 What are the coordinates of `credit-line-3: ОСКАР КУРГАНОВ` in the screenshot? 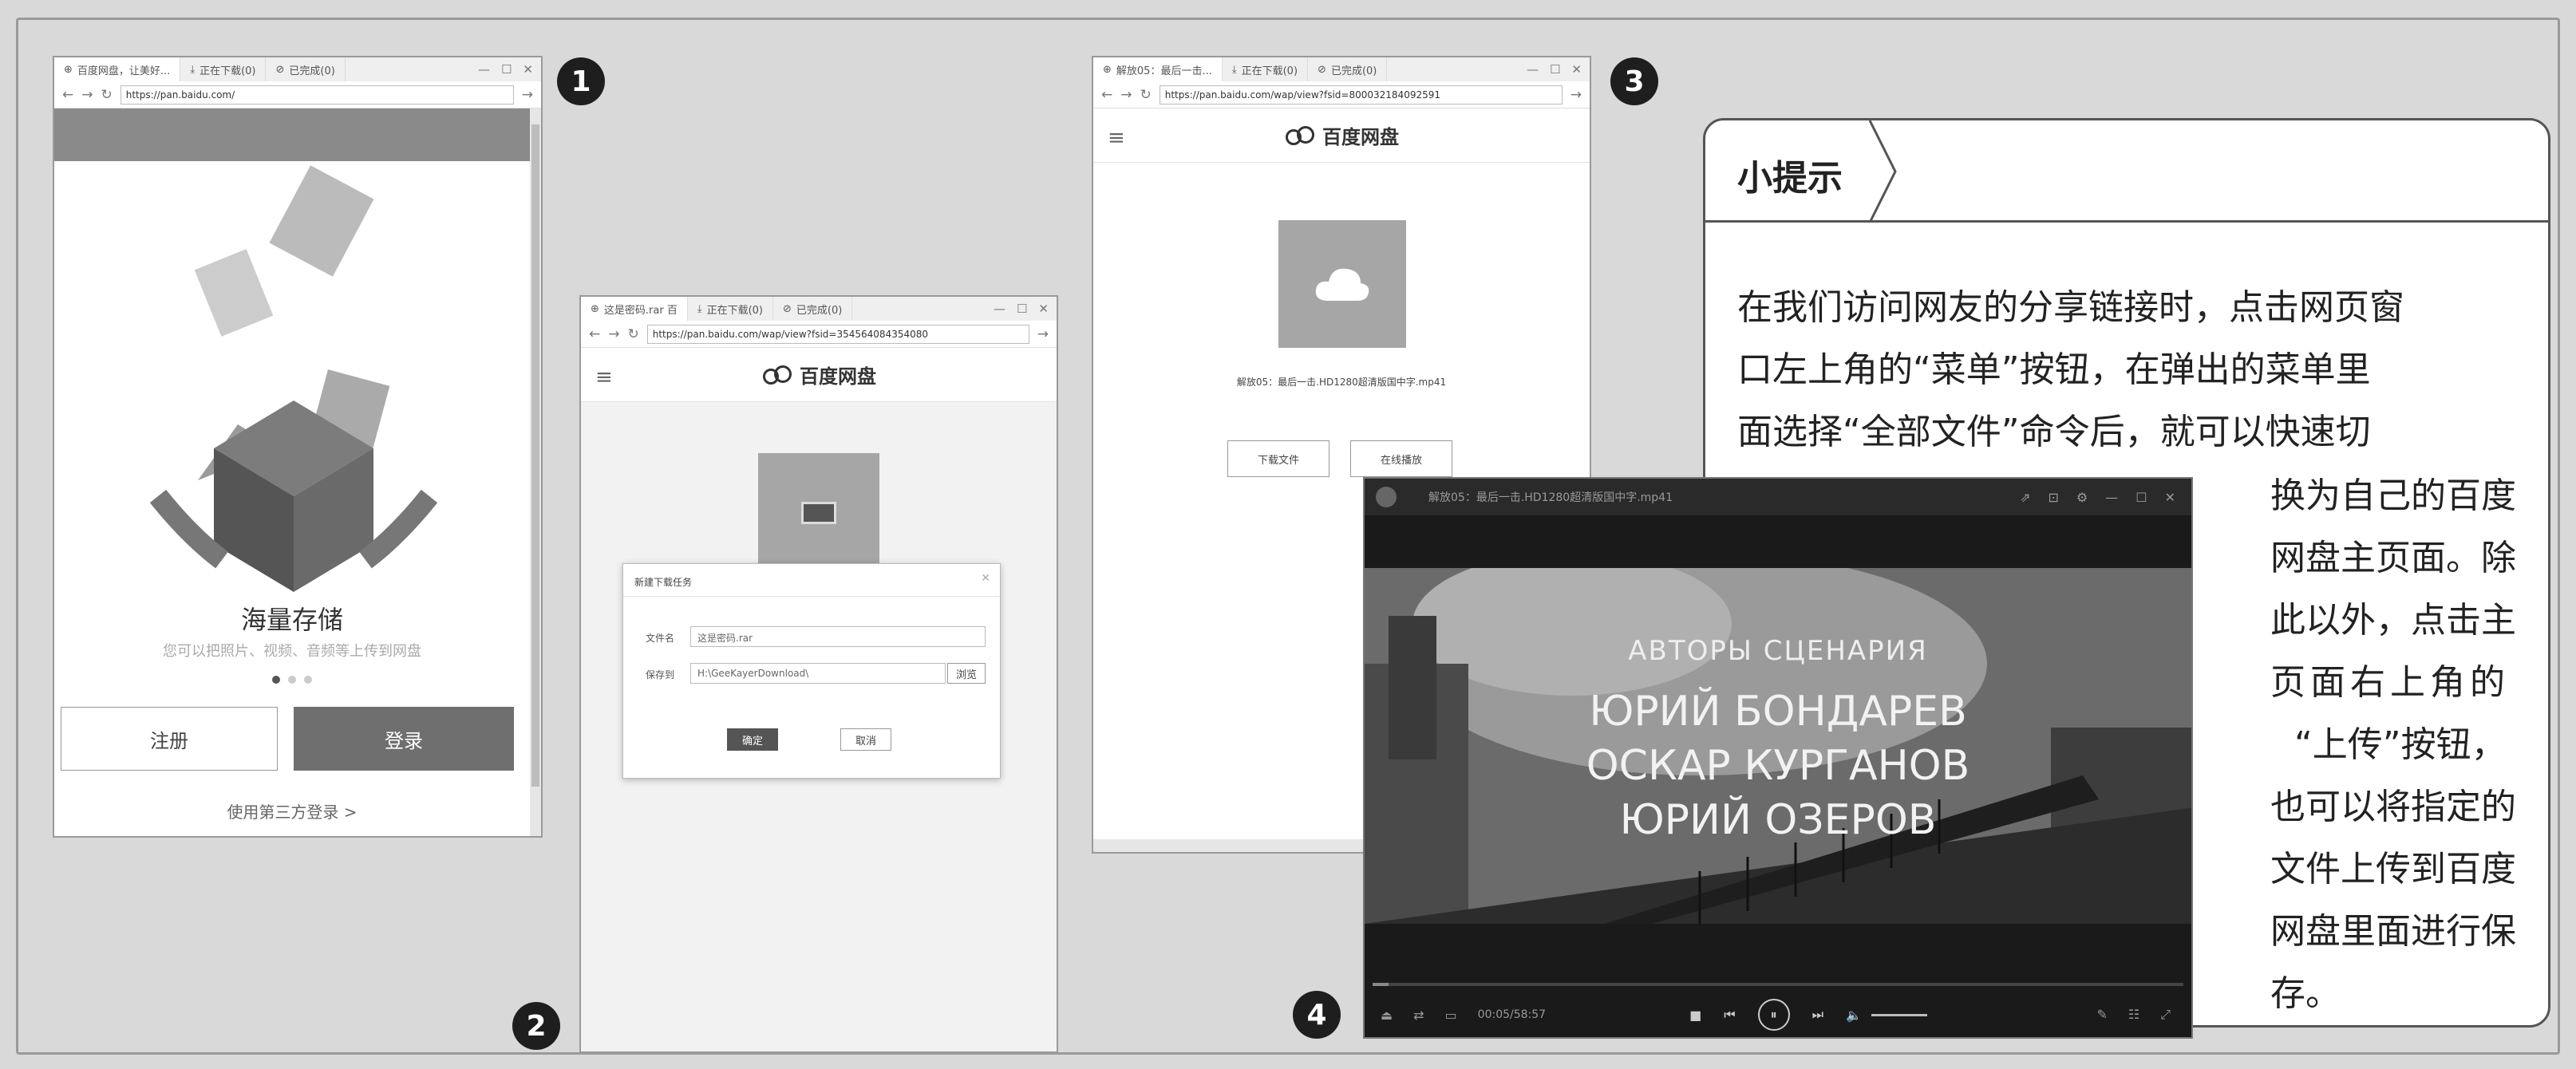 It's located at (1778, 766).